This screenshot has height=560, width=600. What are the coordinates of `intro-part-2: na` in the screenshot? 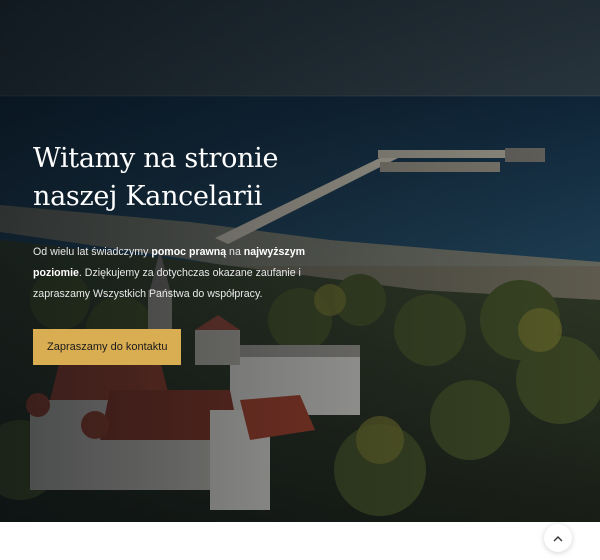 It's located at (235, 252).